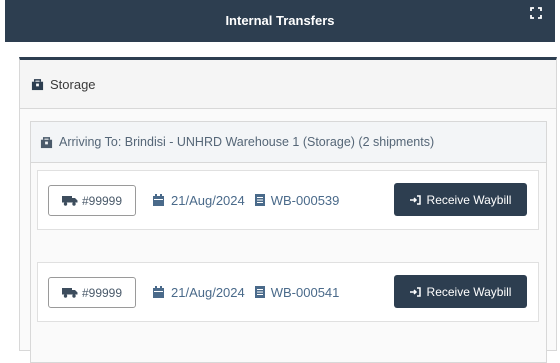 This screenshot has width=560, height=363. What do you see at coordinates (288, 84) in the screenshot?
I see `storage-panel-header: Storage` at bounding box center [288, 84].